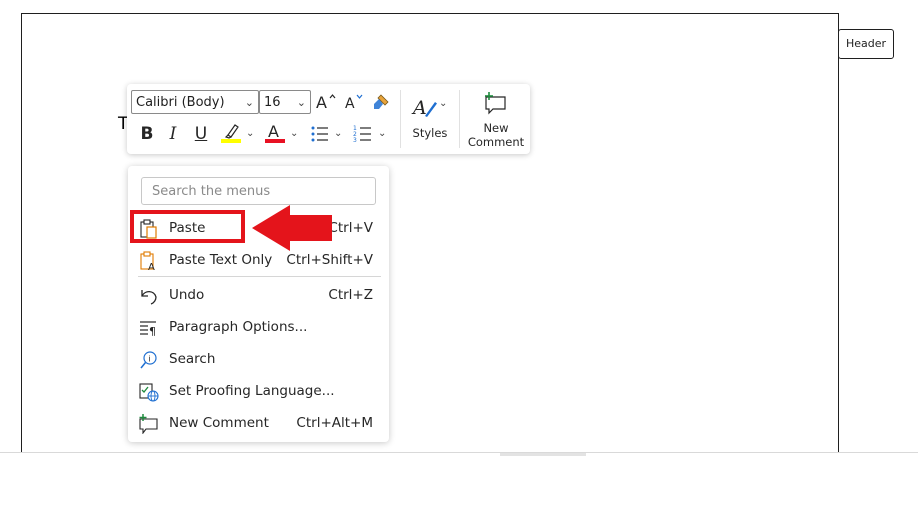 The image size is (918, 520). Describe the element at coordinates (272, 102) in the screenshot. I see `font-size-value: 16` at that location.